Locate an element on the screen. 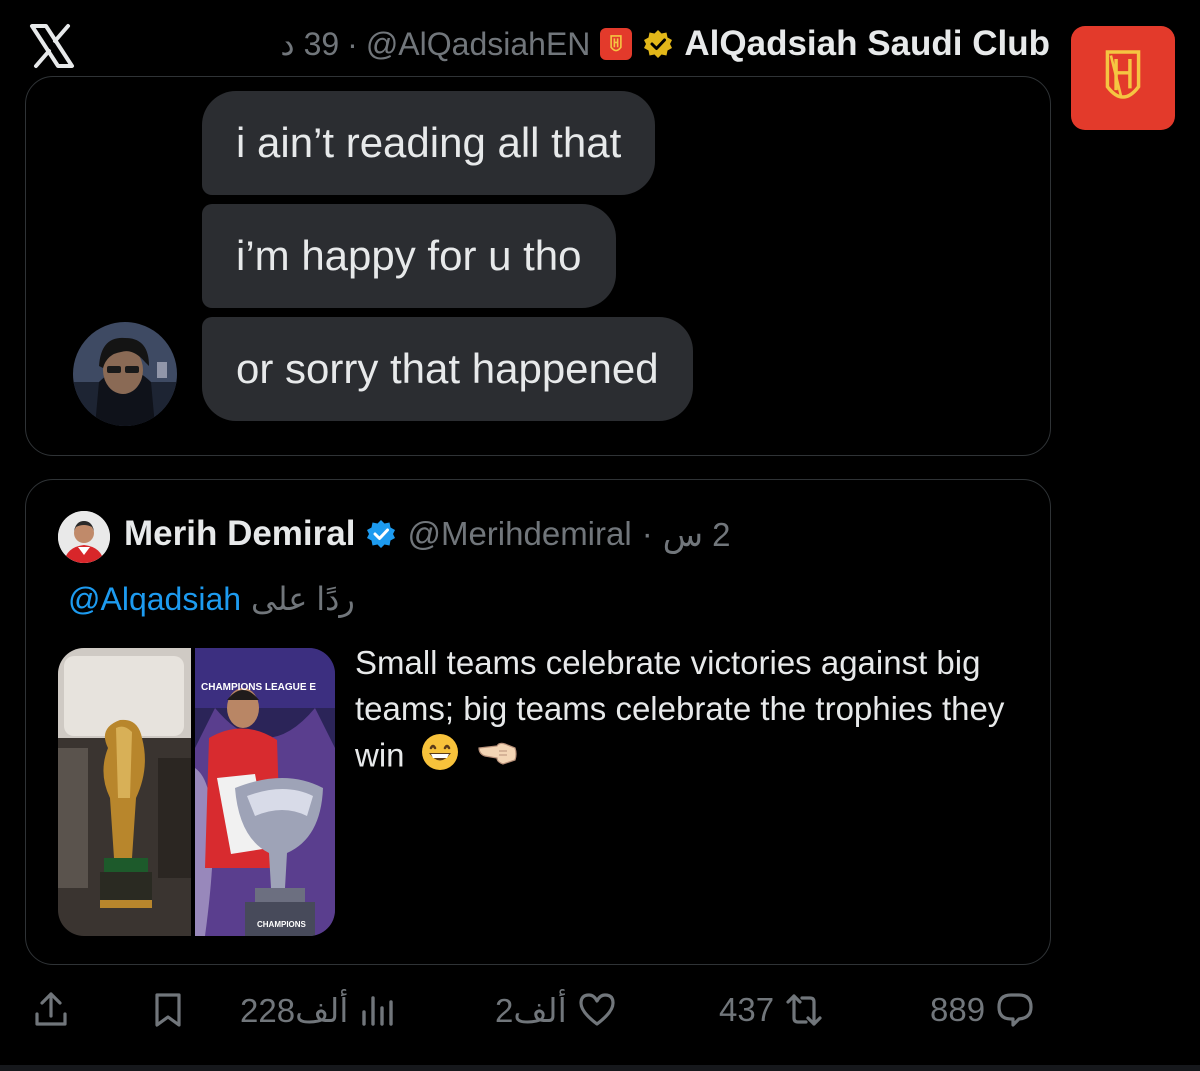 The height and width of the screenshot is (1071, 1200). quoted-media: CHAMPIONS LEAGUE E CHAMPIONS is located at coordinates (196, 792).